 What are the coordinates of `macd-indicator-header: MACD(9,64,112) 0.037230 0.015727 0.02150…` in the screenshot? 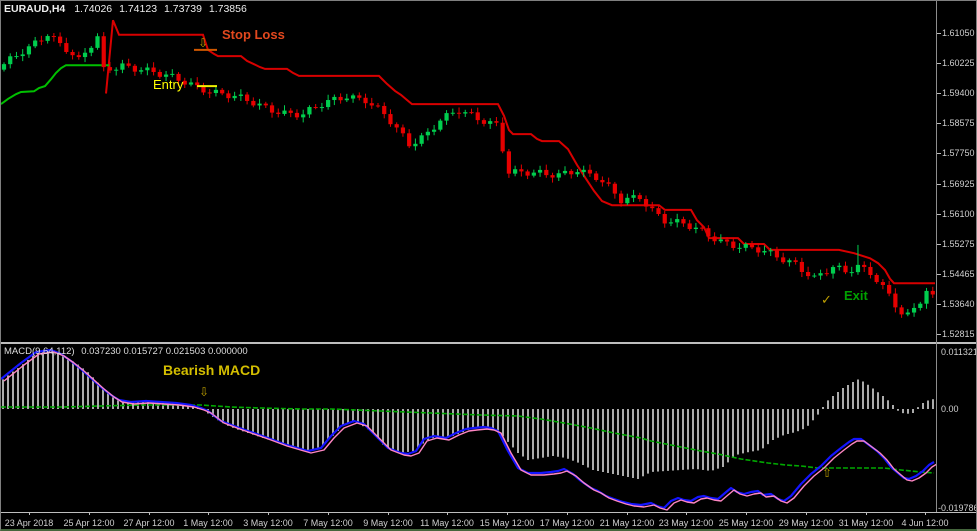 It's located at (128, 351).